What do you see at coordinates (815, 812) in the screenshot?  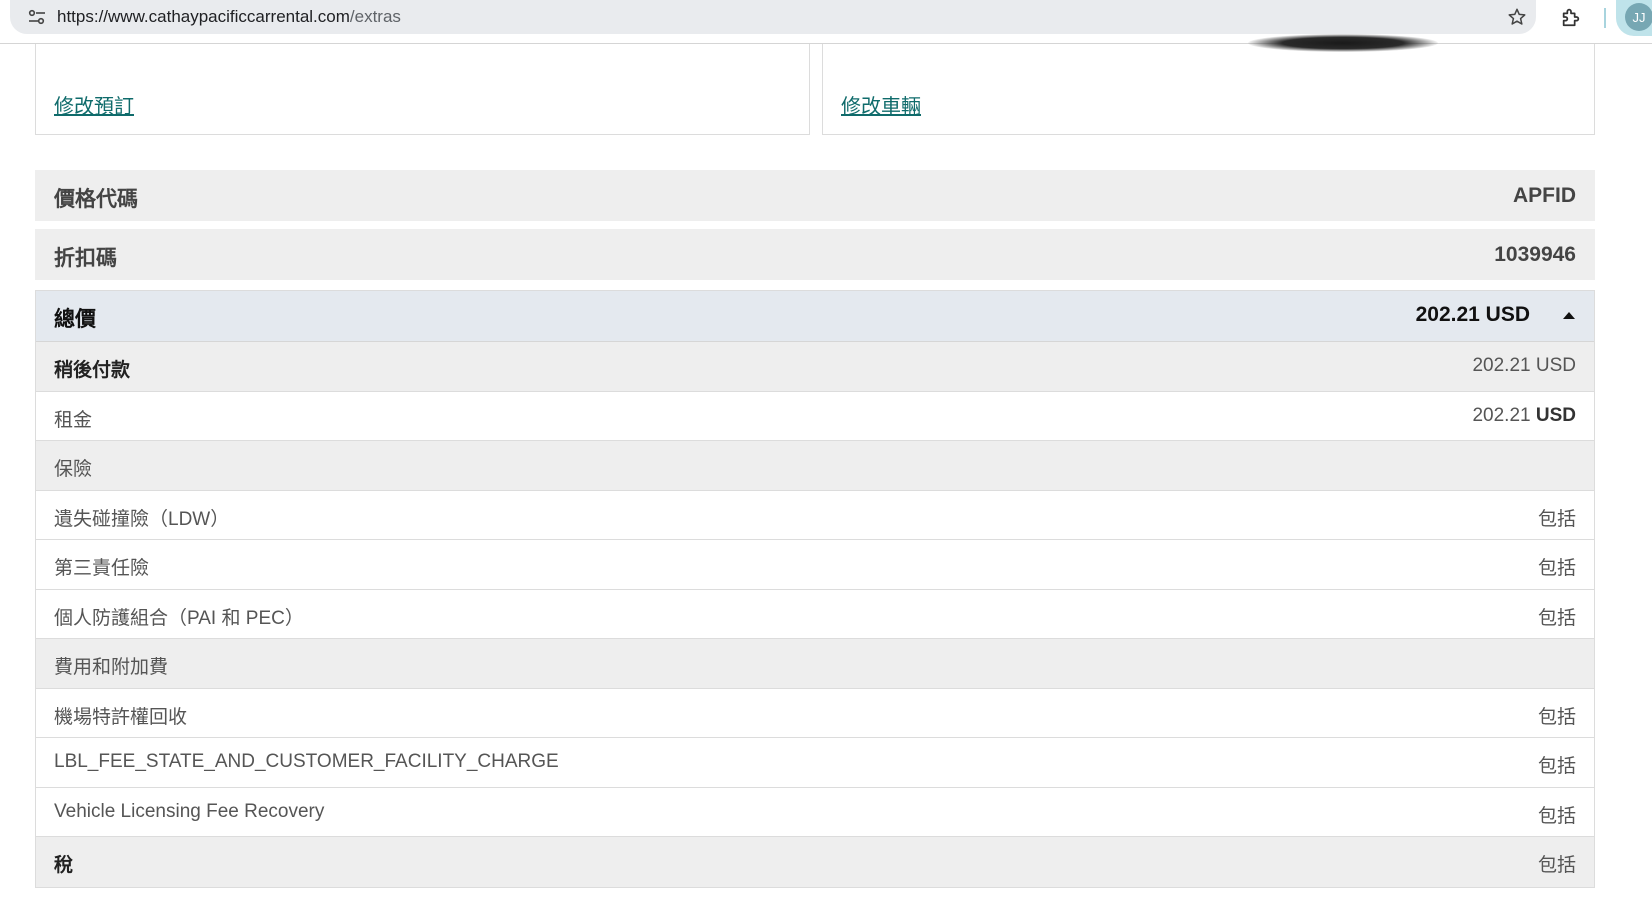 I see `vehicle-licensing-fee-row: Vehicle Licensing Fee Recovery 包括` at bounding box center [815, 812].